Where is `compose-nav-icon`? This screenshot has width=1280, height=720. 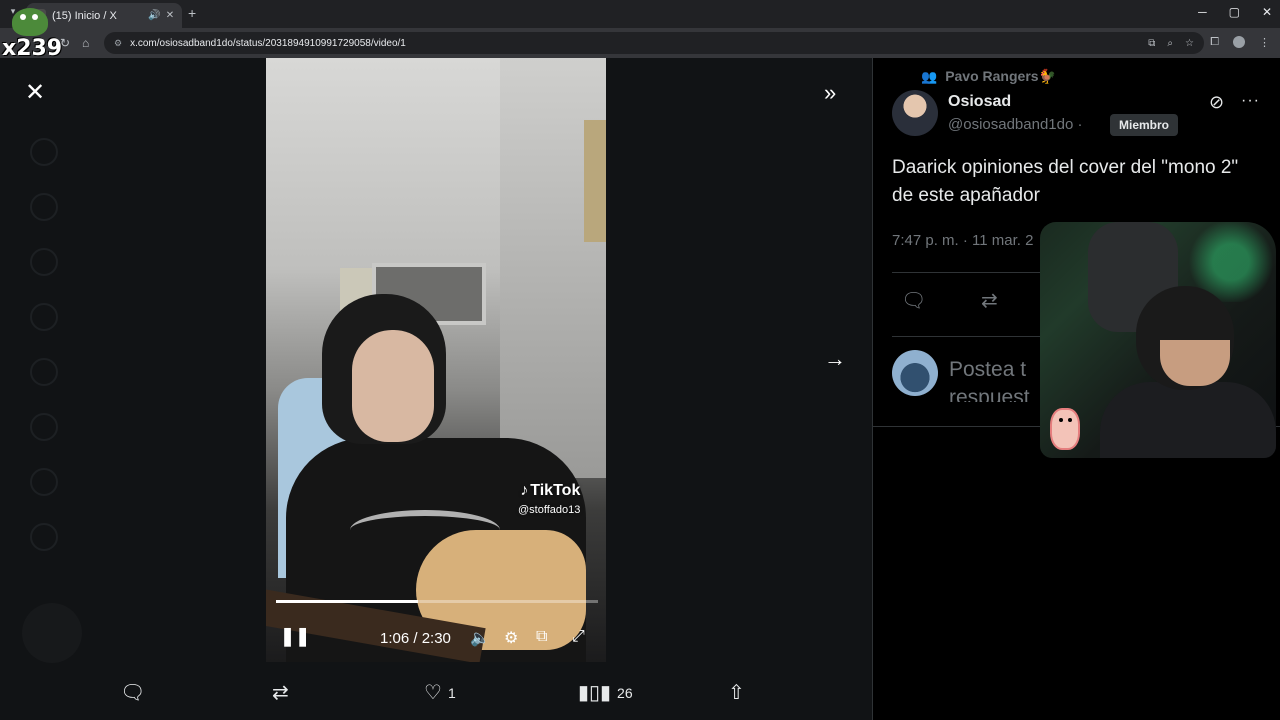 compose-nav-icon is located at coordinates (52, 633).